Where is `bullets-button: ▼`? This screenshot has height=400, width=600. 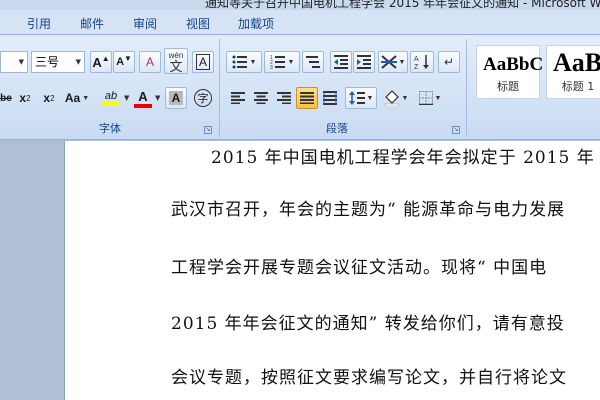
bullets-button: ▼ is located at coordinates (244, 62).